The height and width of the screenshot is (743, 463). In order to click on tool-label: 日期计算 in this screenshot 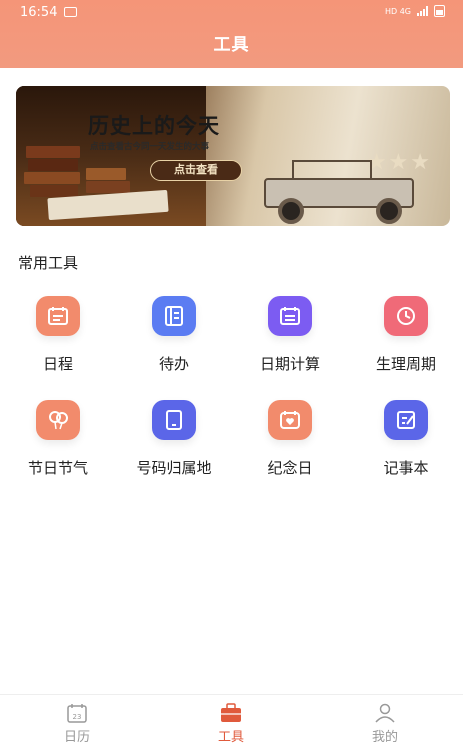, I will do `click(289, 364)`.